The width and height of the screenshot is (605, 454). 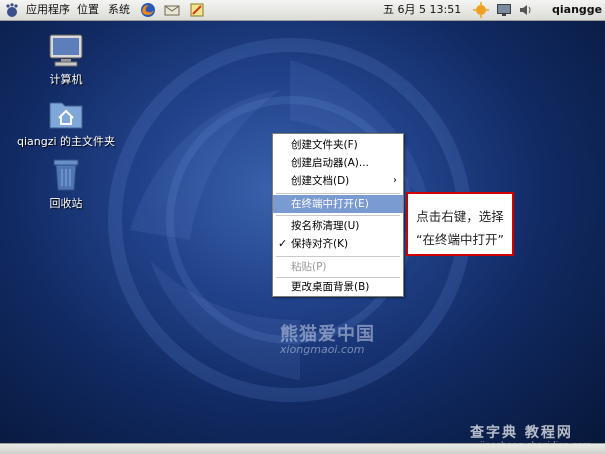 What do you see at coordinates (322, 349) in the screenshot?
I see `watermark-logo-url: xiongmaoi.com` at bounding box center [322, 349].